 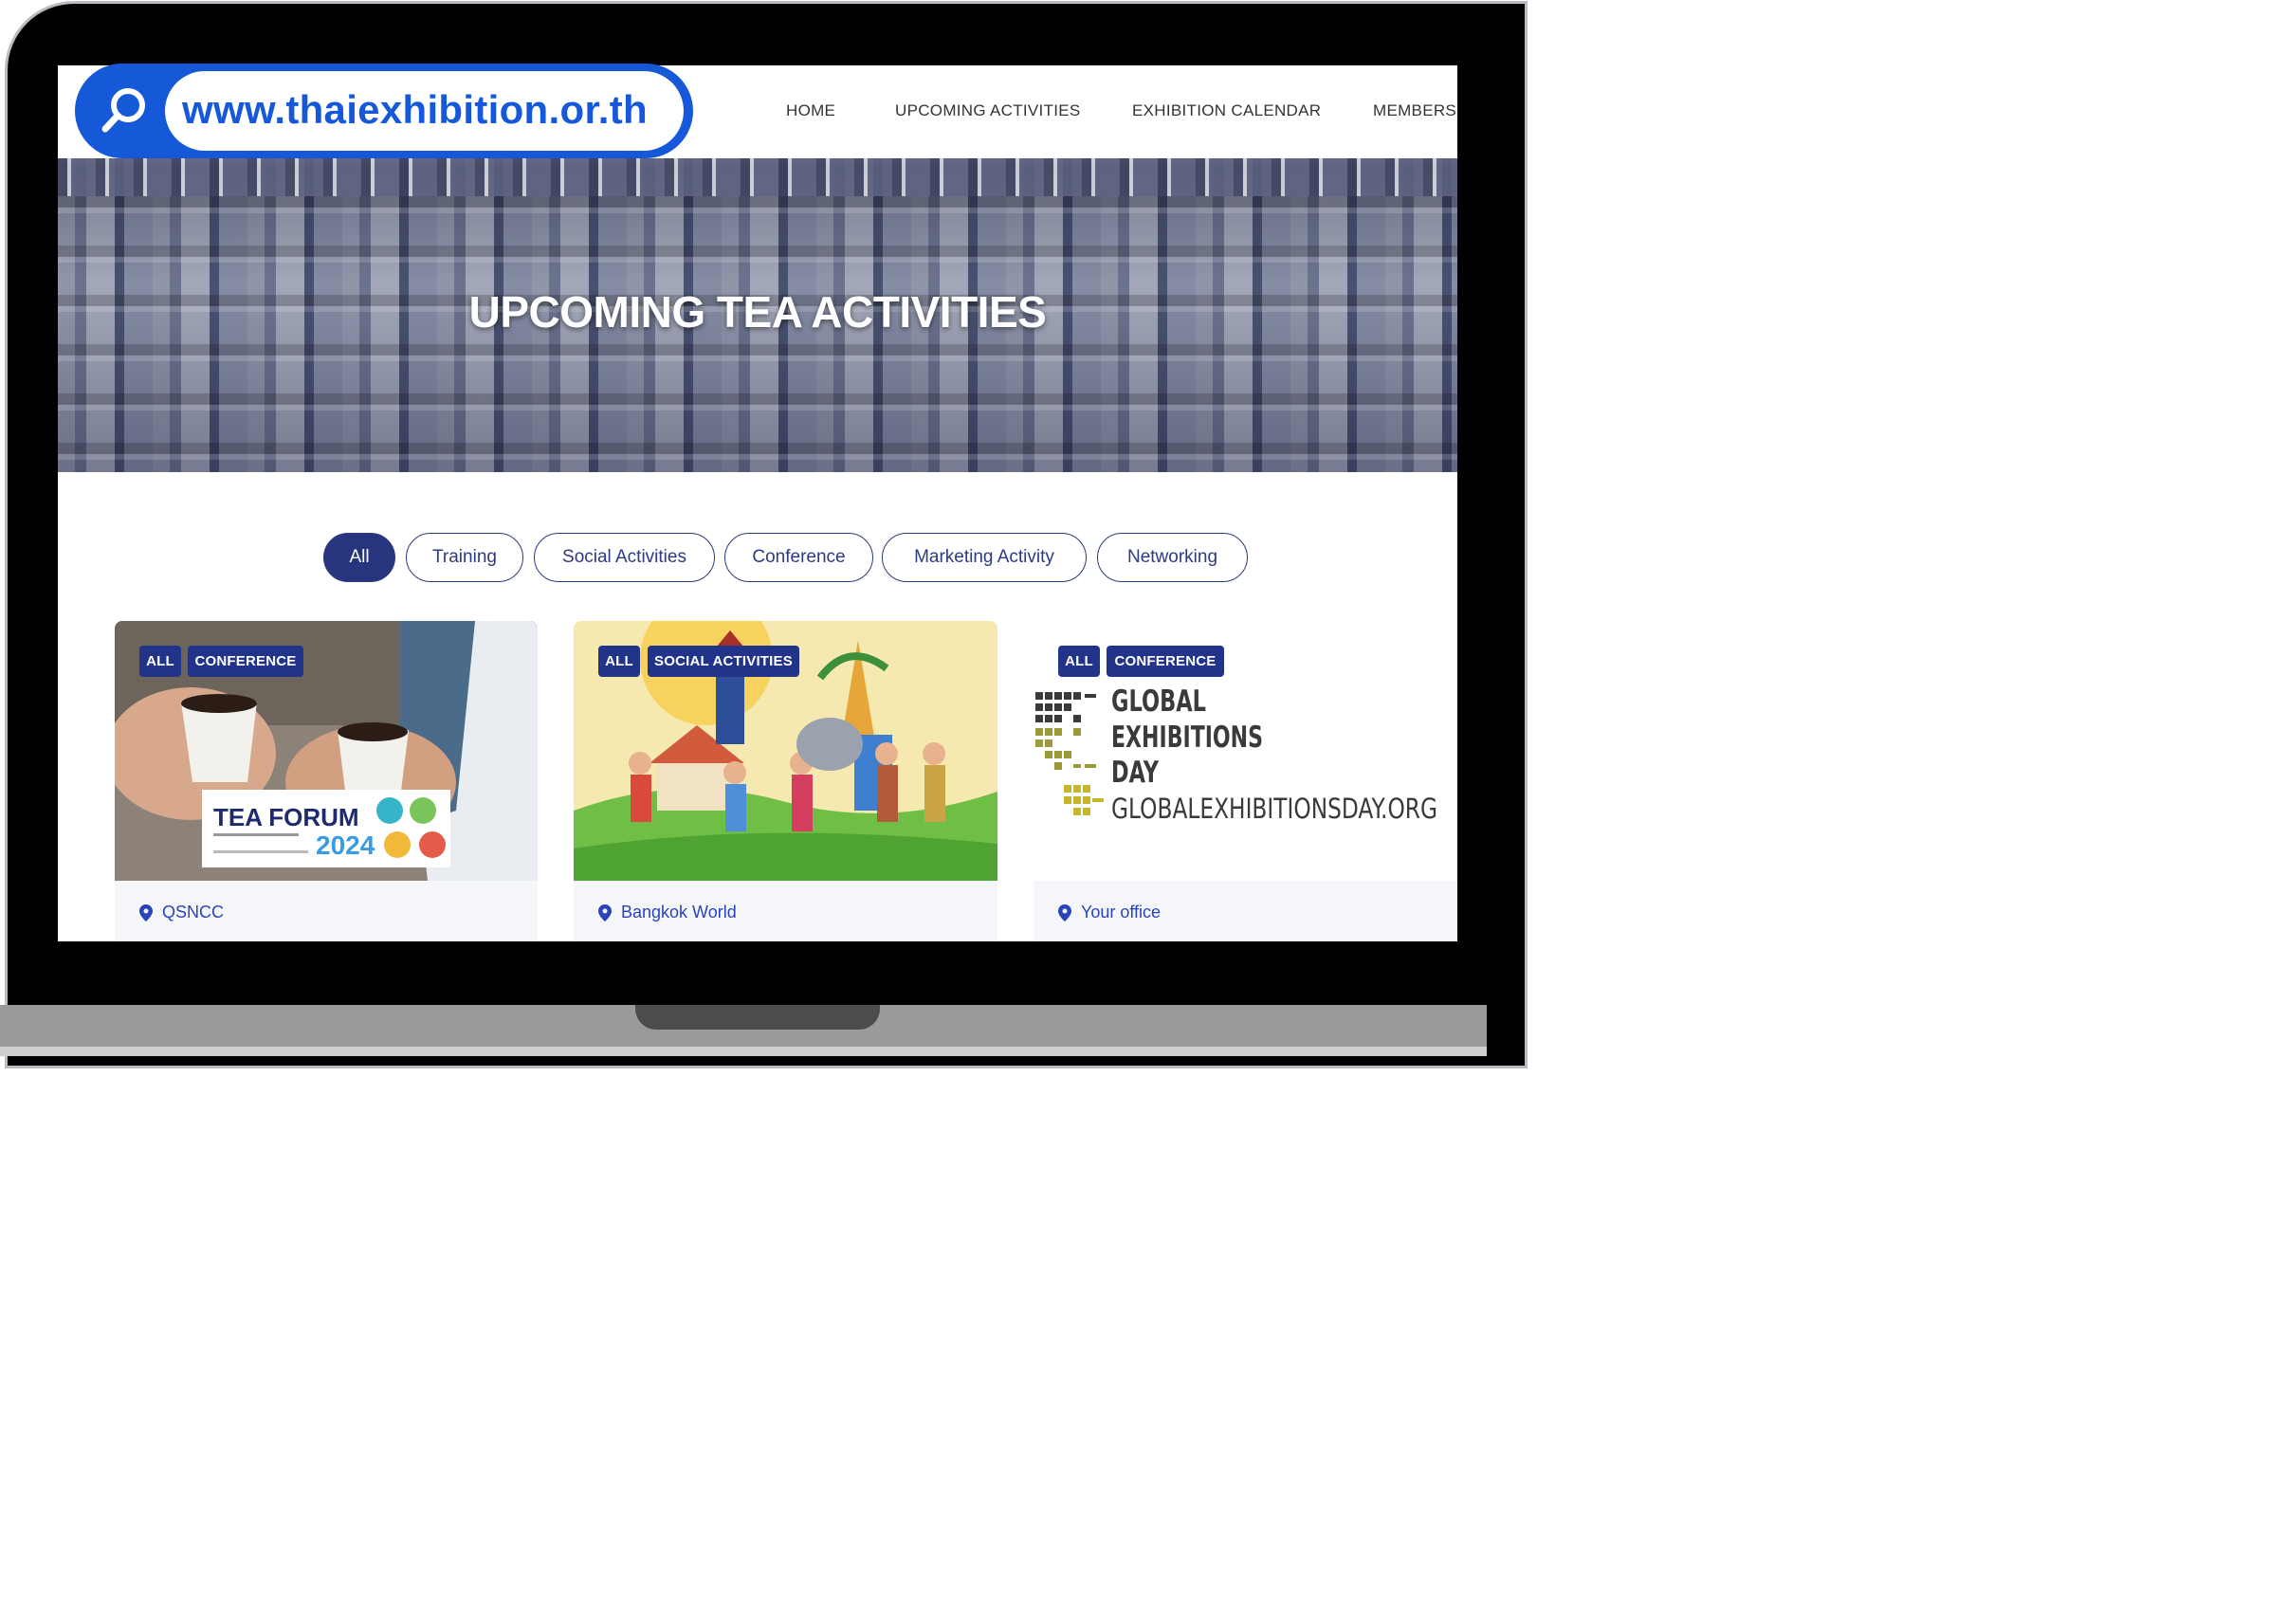 I want to click on filter-marketing-activity: Marketing Activity, so click(x=985, y=557).